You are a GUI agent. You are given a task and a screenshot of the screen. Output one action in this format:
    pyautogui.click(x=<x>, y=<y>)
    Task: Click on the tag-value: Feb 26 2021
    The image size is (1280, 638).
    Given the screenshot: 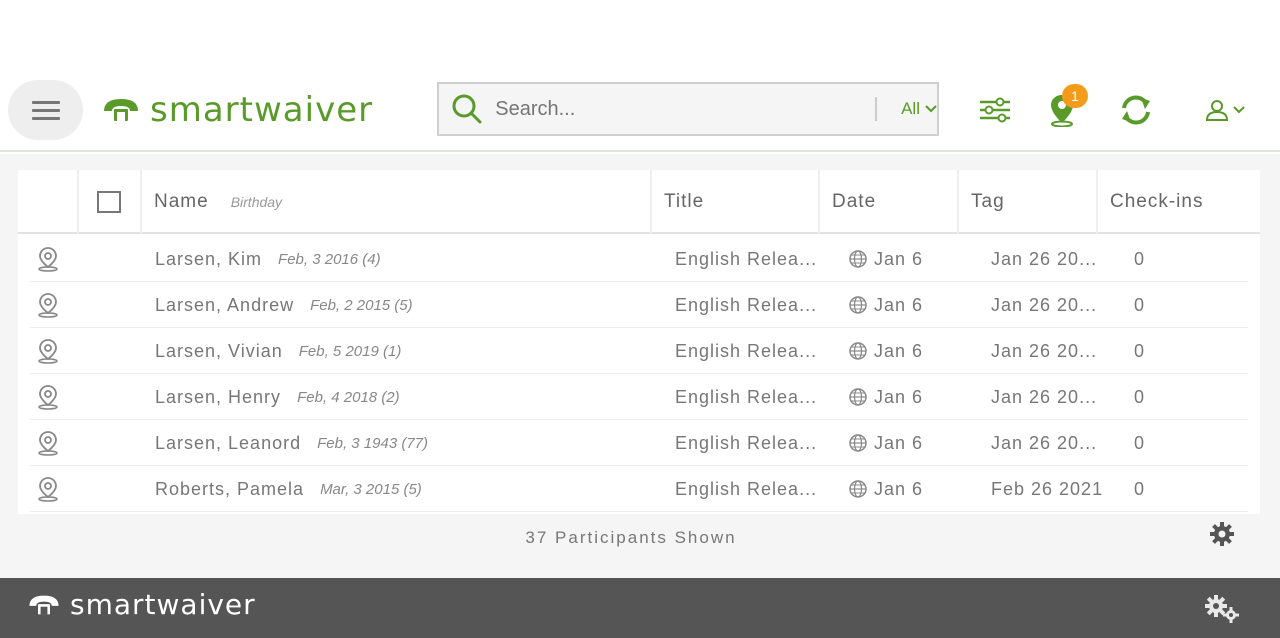 What is the action you would take?
    pyautogui.click(x=1047, y=488)
    